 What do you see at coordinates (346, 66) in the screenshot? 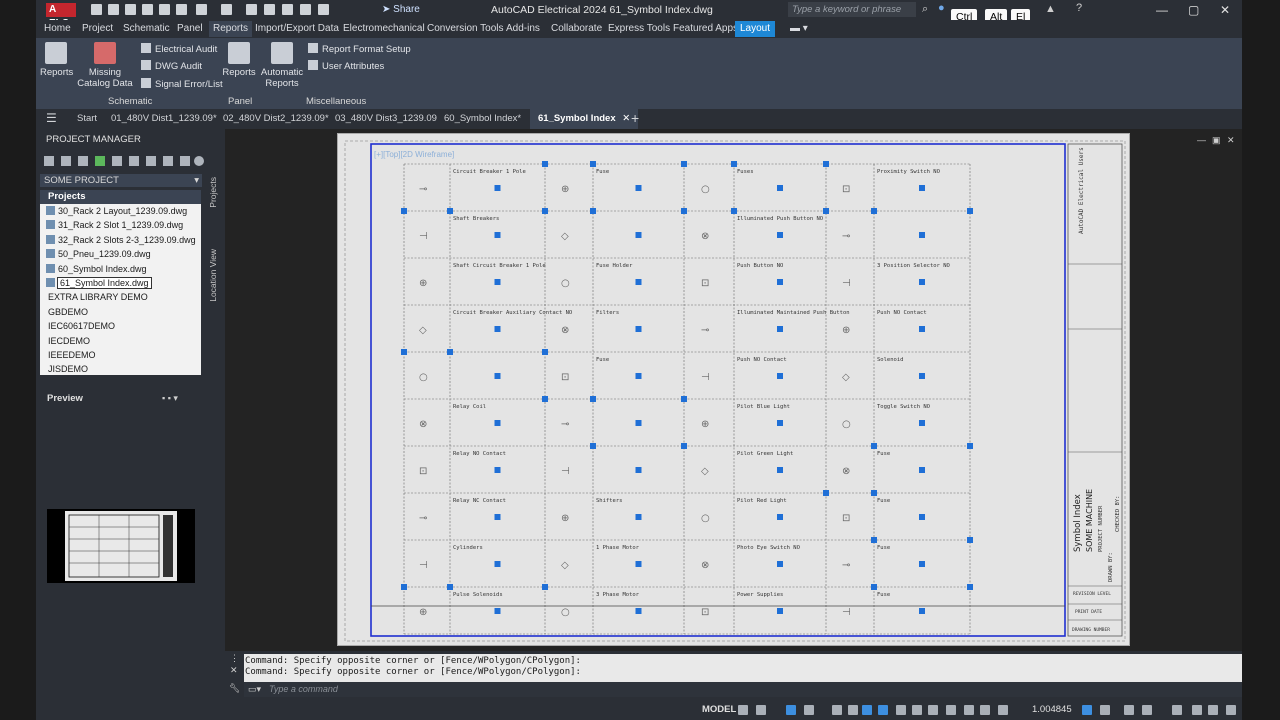
I see `user-attributes-button: User Attributes` at bounding box center [346, 66].